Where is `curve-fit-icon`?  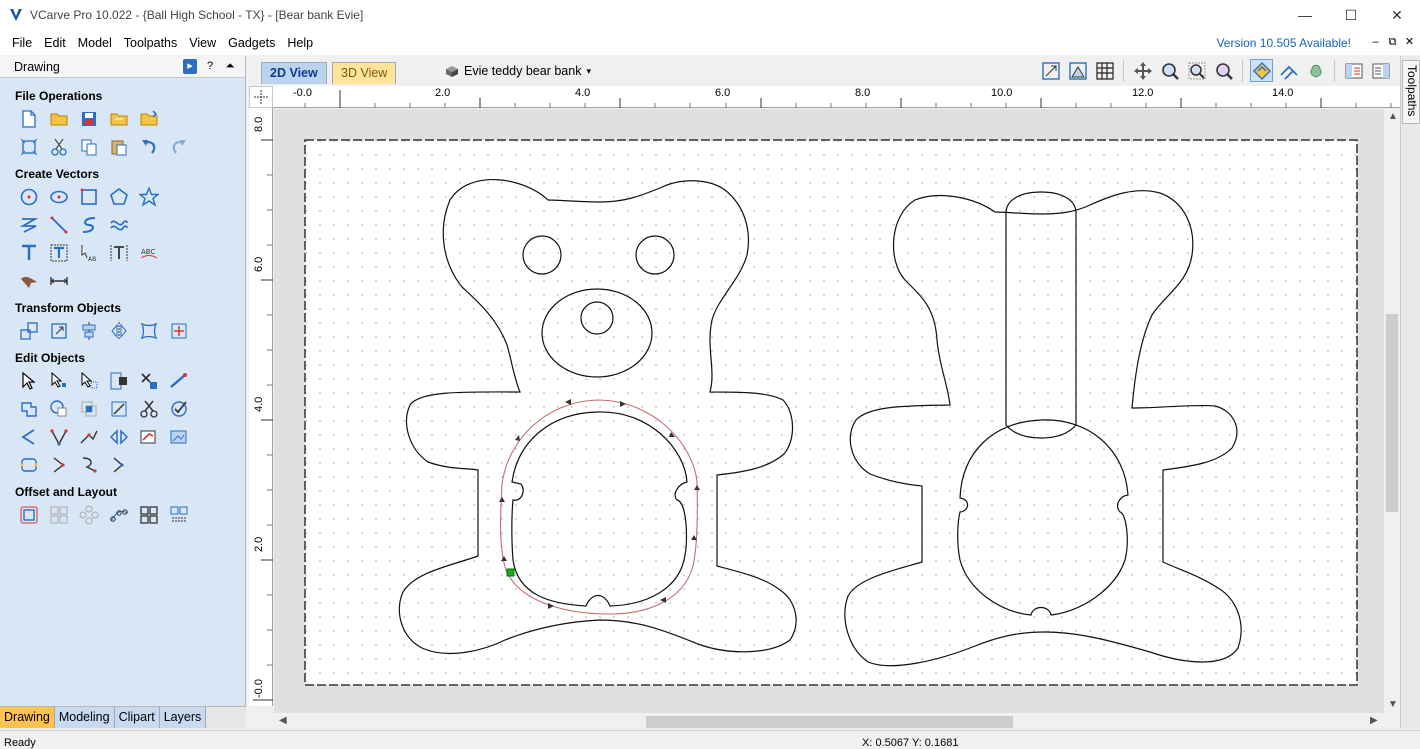 curve-fit-icon is located at coordinates (59, 465).